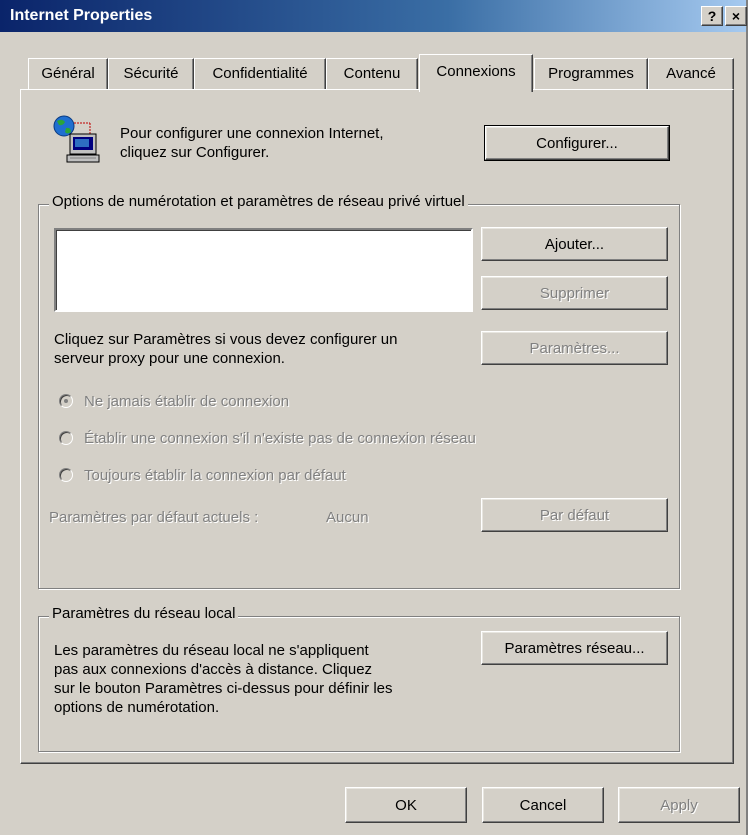 The width and height of the screenshot is (748, 835). I want to click on help-button: ?, so click(712, 16).